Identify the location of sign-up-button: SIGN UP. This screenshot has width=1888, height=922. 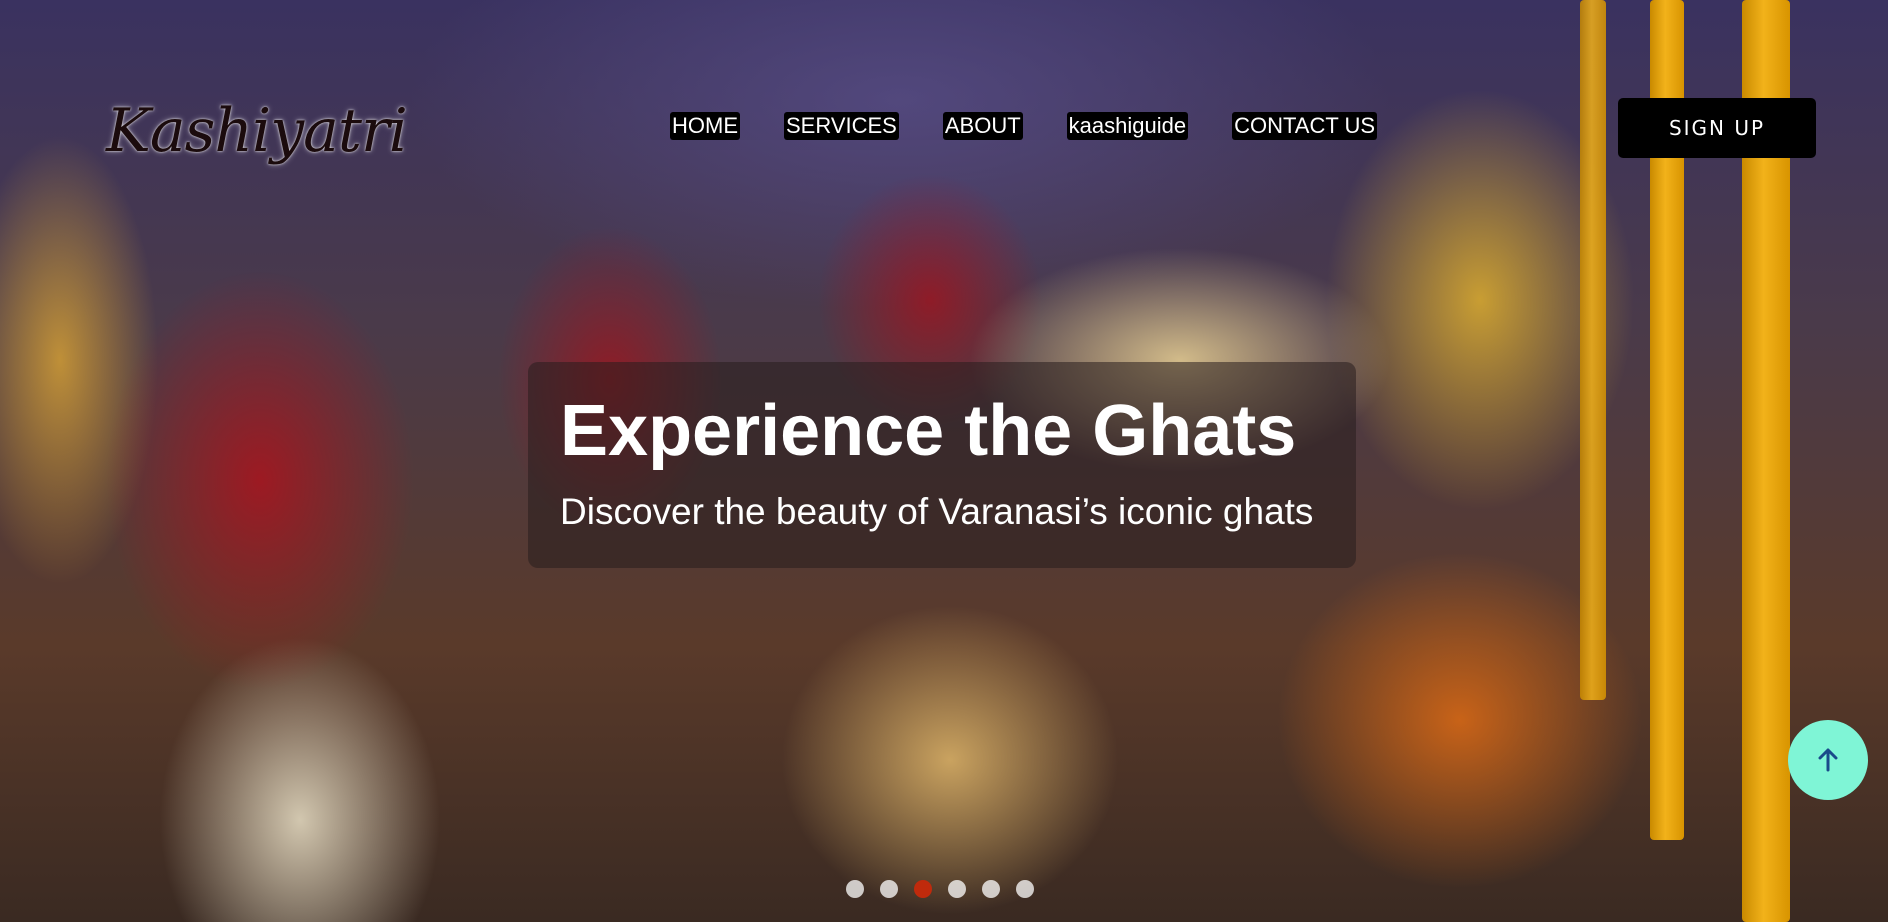
(1717, 128).